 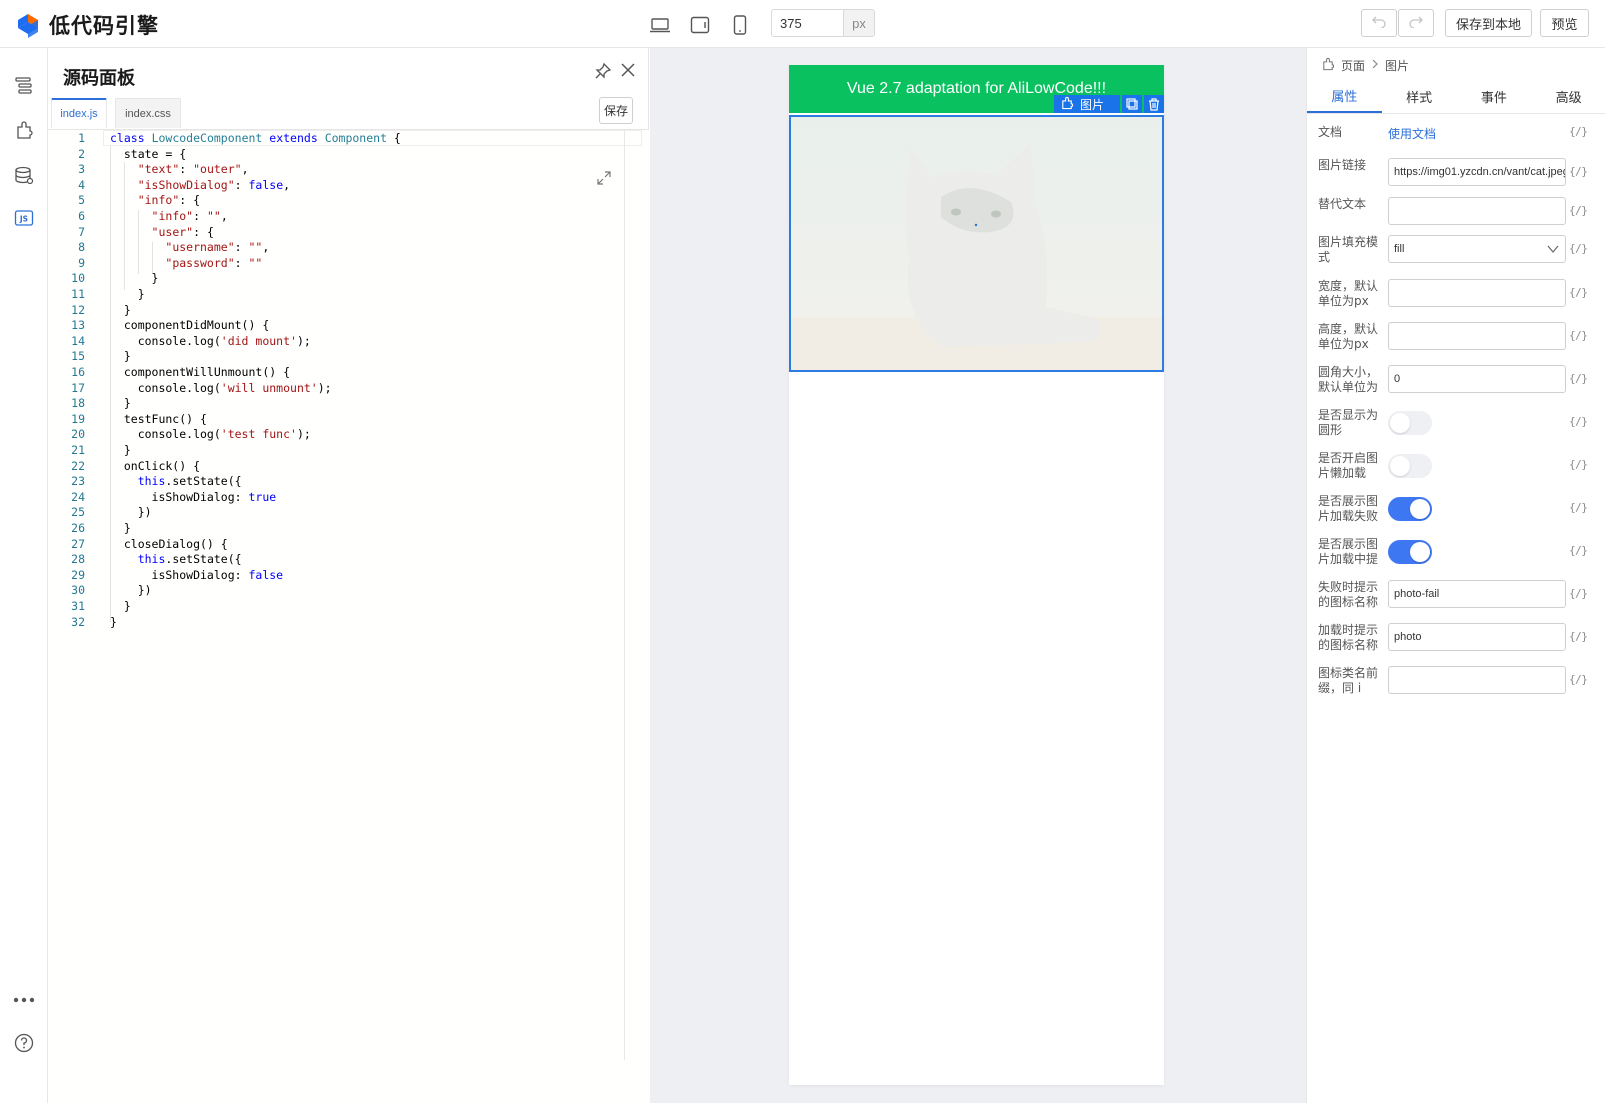 What do you see at coordinates (740, 25) in the screenshot?
I see `phone-icon` at bounding box center [740, 25].